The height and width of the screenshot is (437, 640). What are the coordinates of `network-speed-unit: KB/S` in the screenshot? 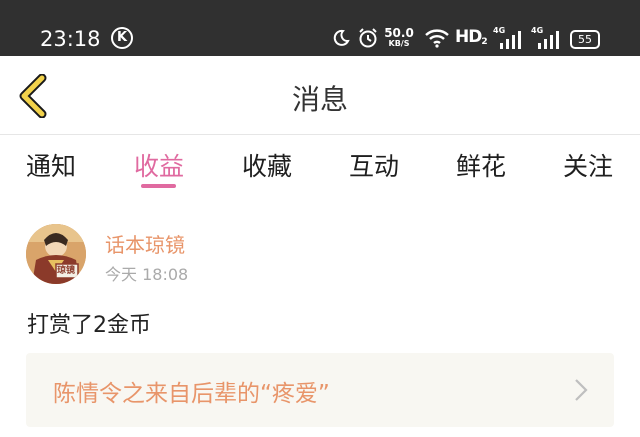 It's located at (399, 43).